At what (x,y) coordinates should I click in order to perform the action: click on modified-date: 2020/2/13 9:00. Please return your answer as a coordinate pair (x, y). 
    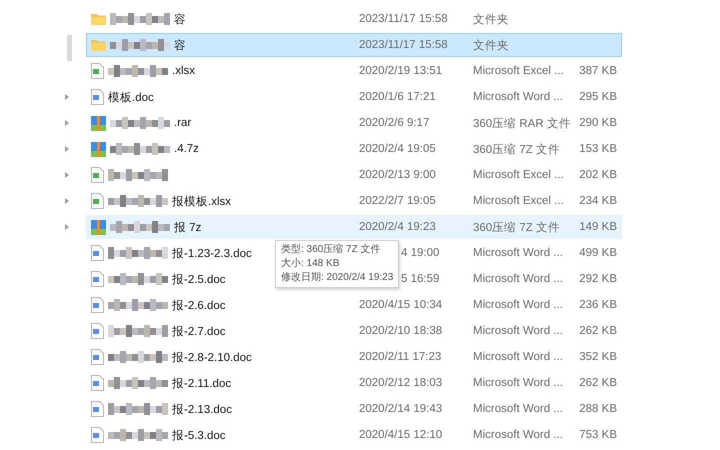
    Looking at the image, I should click on (397, 175).